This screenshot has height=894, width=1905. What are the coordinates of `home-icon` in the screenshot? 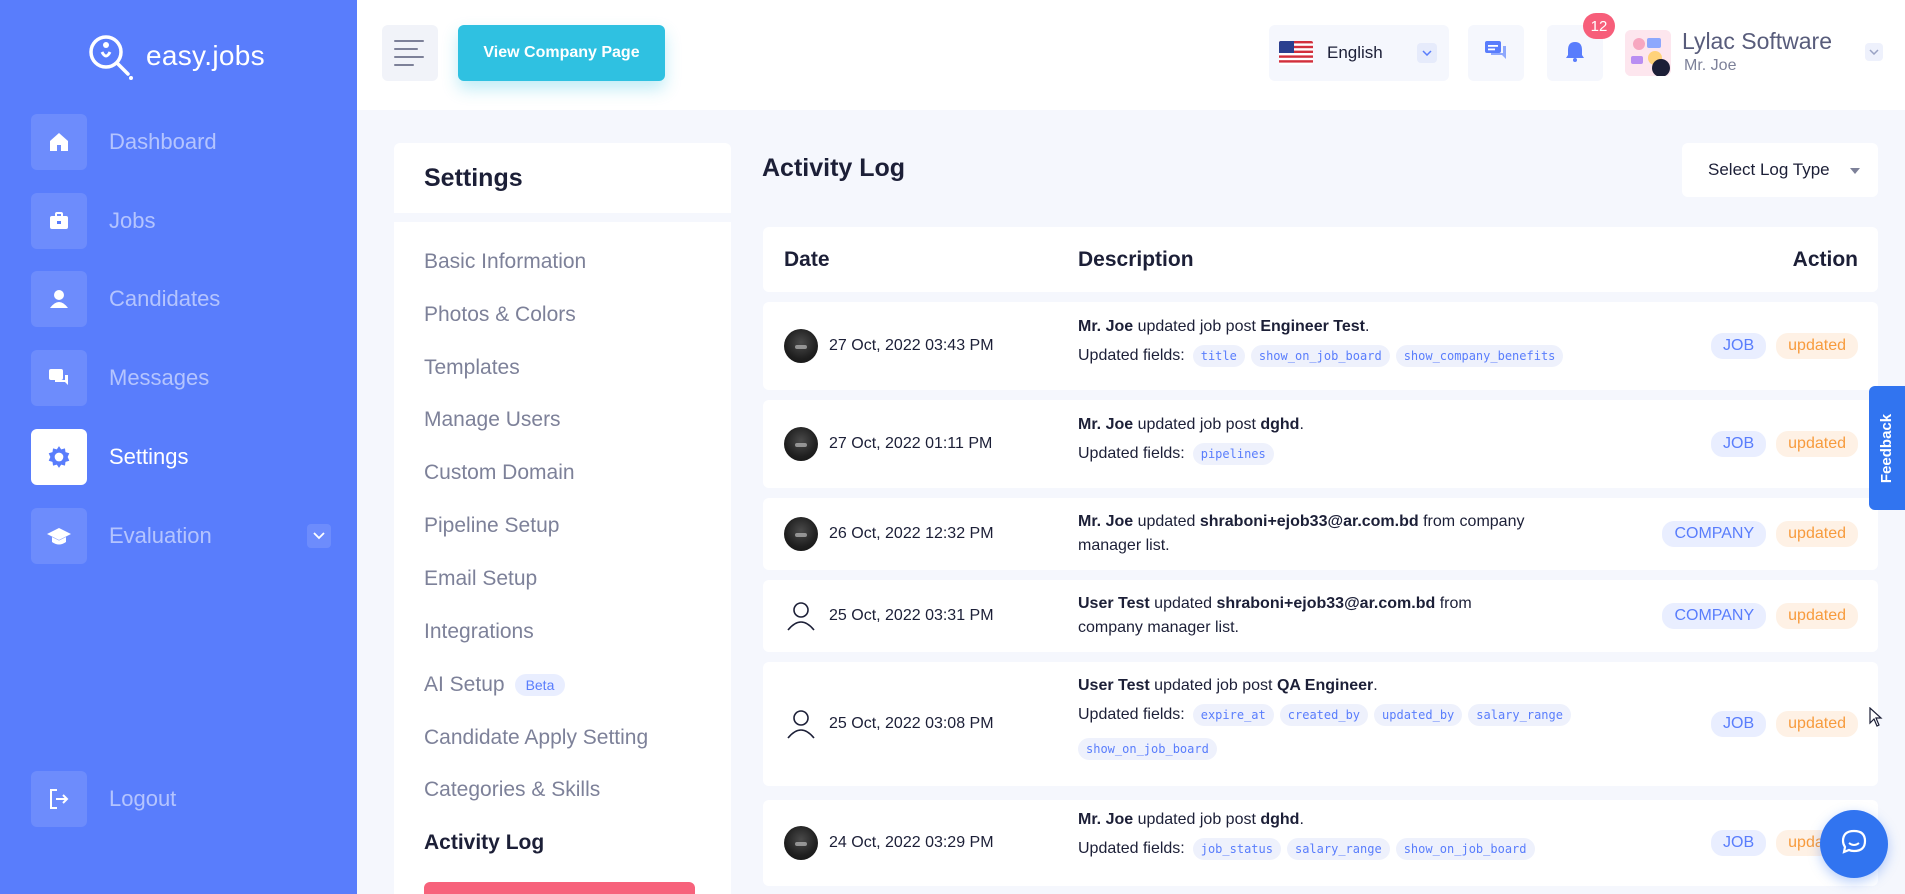 It's located at (59, 142).